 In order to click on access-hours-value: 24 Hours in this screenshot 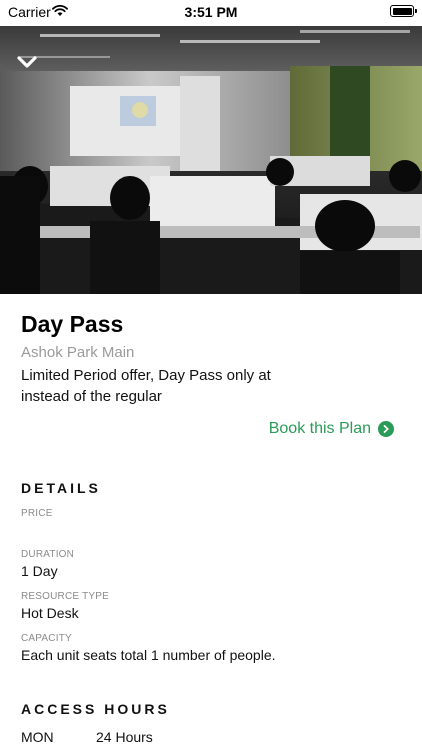, I will do `click(124, 737)`.